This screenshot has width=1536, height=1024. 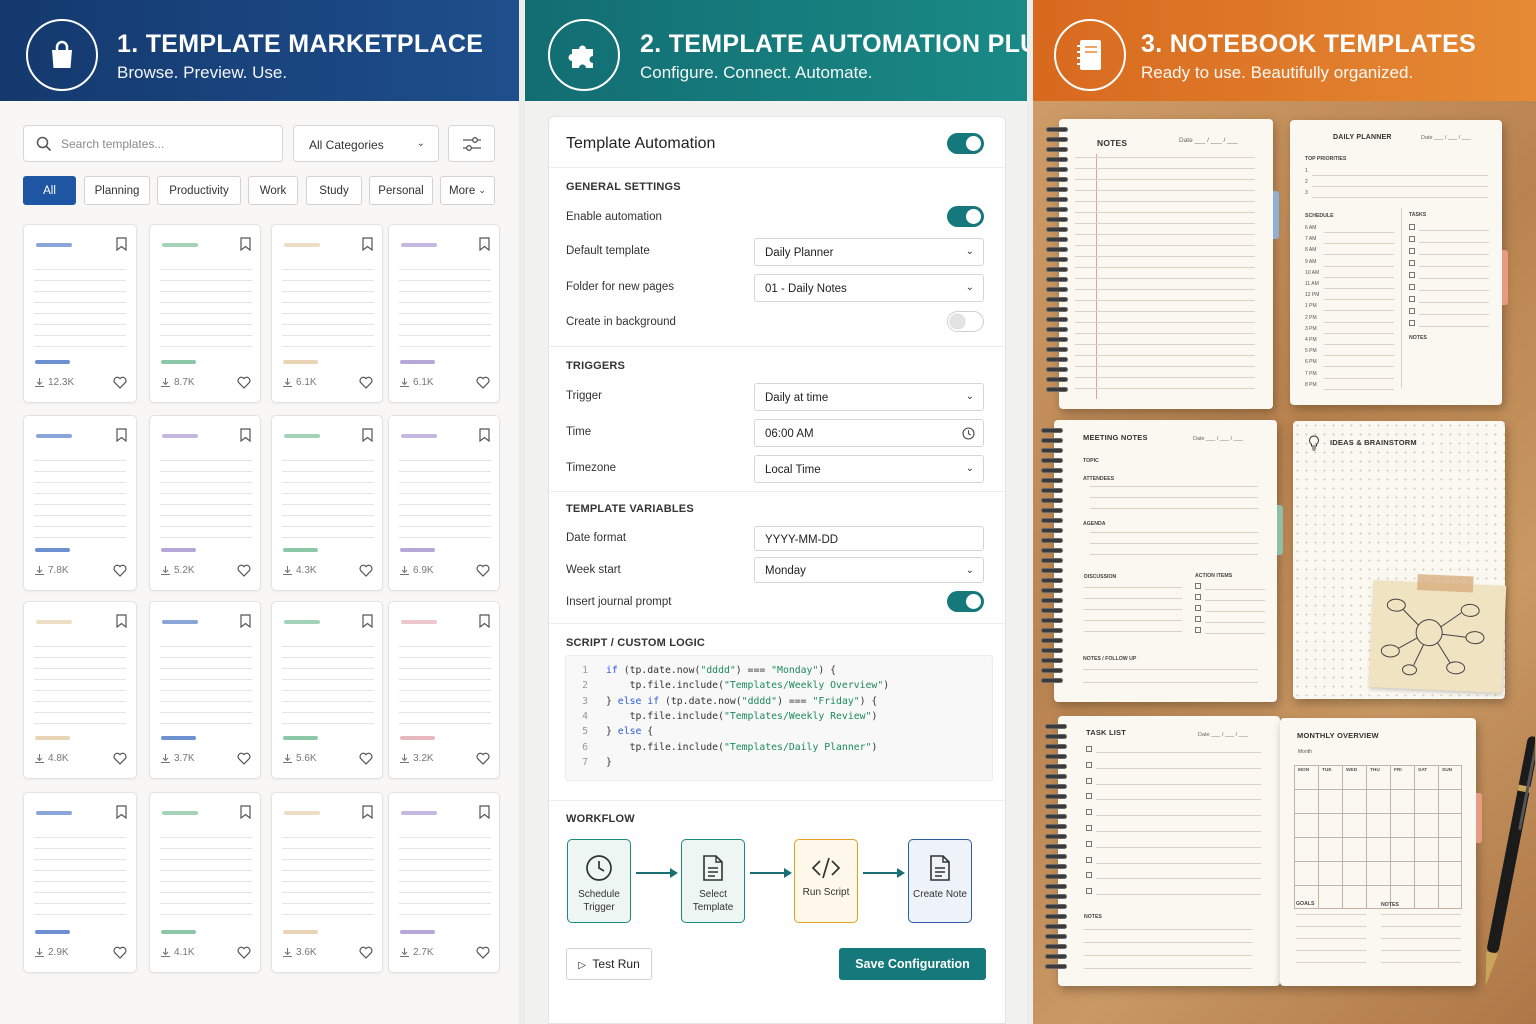 What do you see at coordinates (1400, 560) in the screenshot?
I see `ideas-notebook: IDEAS & BRAINSTORM` at bounding box center [1400, 560].